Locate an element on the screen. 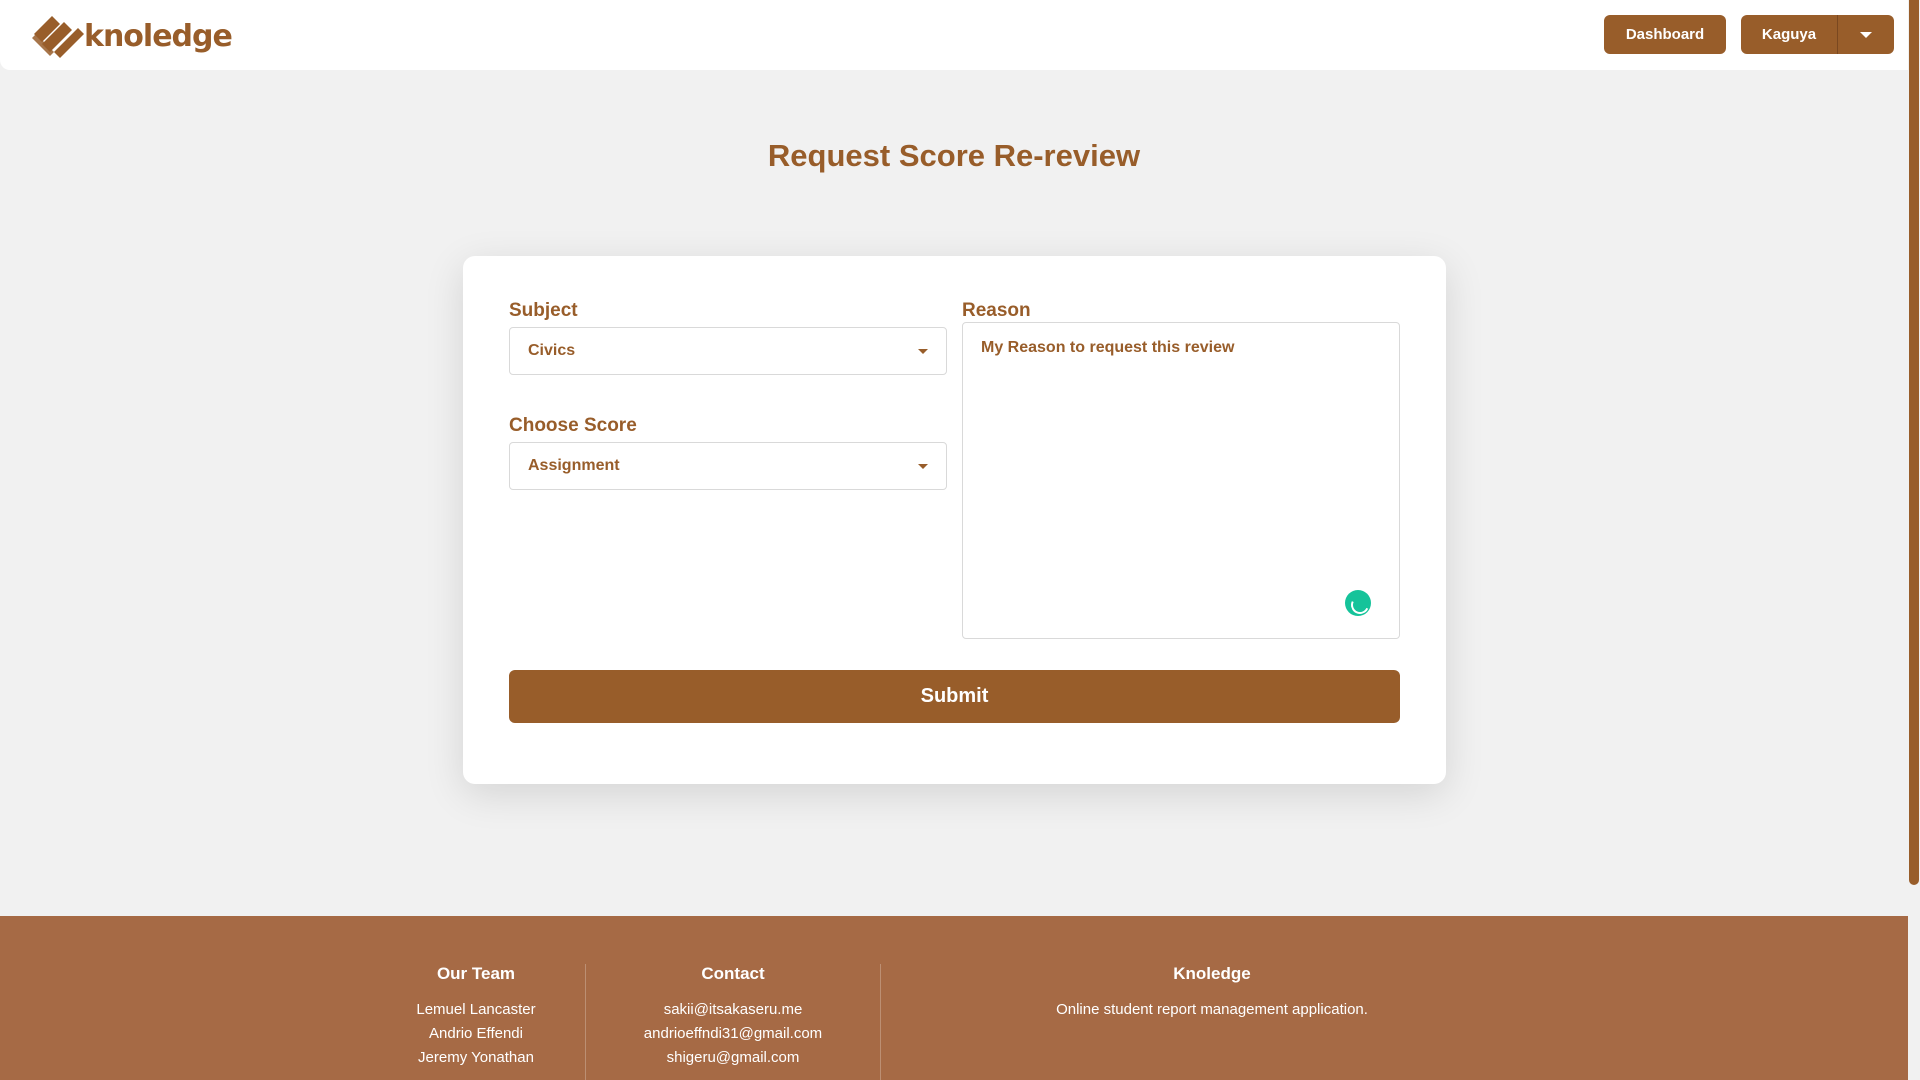 The height and width of the screenshot is (1080, 1920). page-scrollbar is located at coordinates (1914, 540).